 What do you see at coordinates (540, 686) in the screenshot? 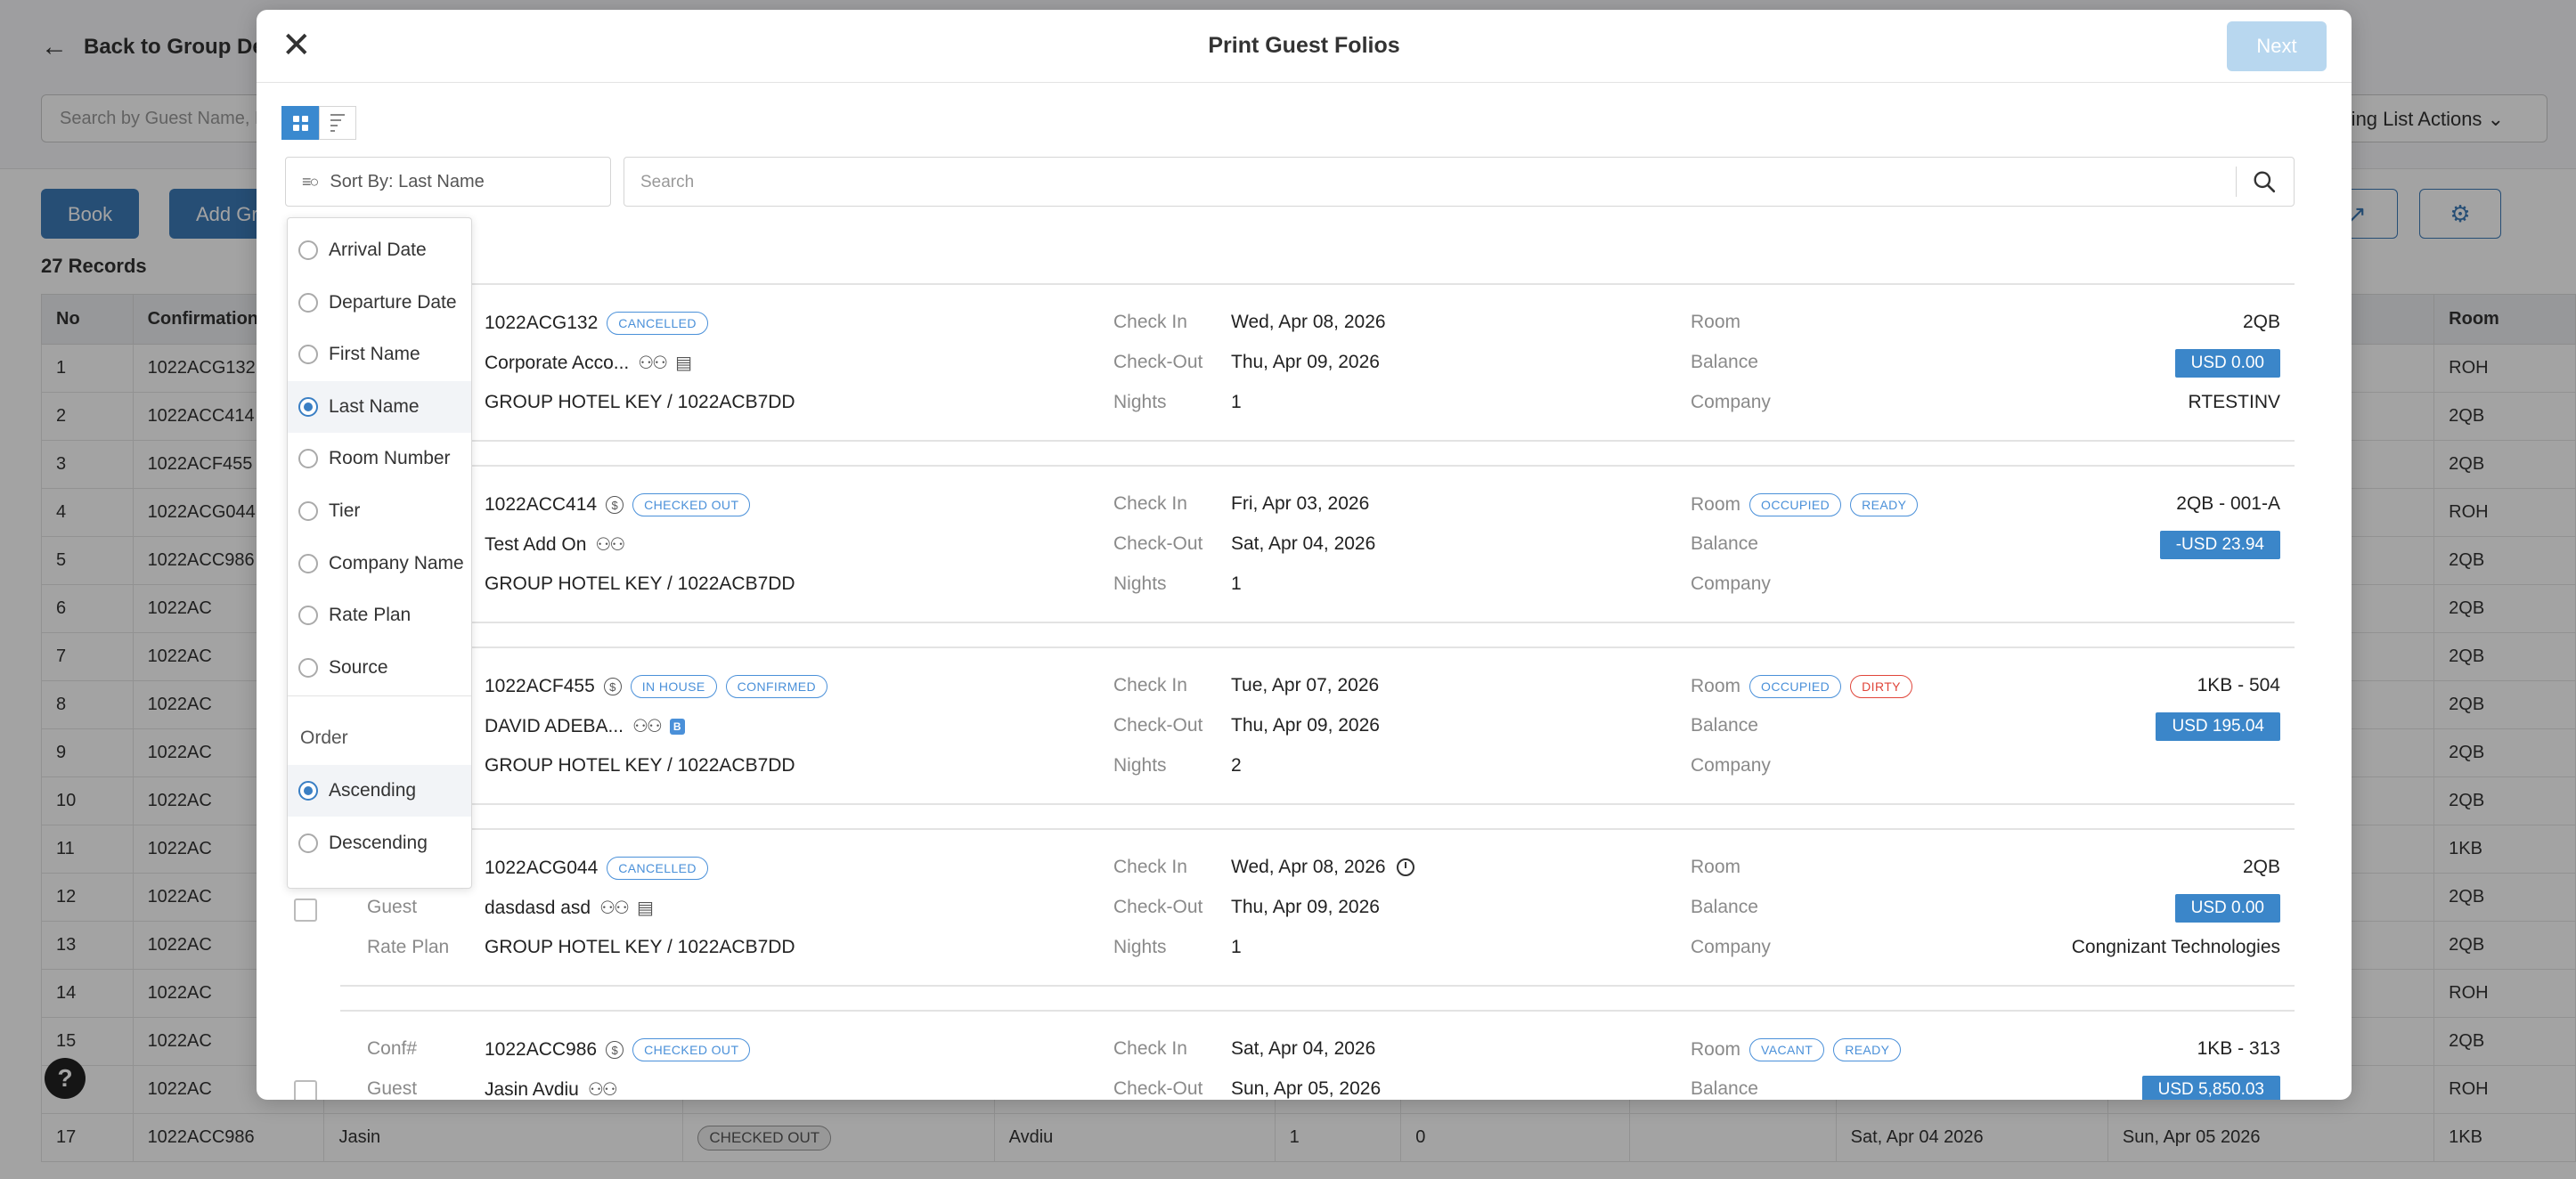
I see `conf-number: 1022ACF455` at bounding box center [540, 686].